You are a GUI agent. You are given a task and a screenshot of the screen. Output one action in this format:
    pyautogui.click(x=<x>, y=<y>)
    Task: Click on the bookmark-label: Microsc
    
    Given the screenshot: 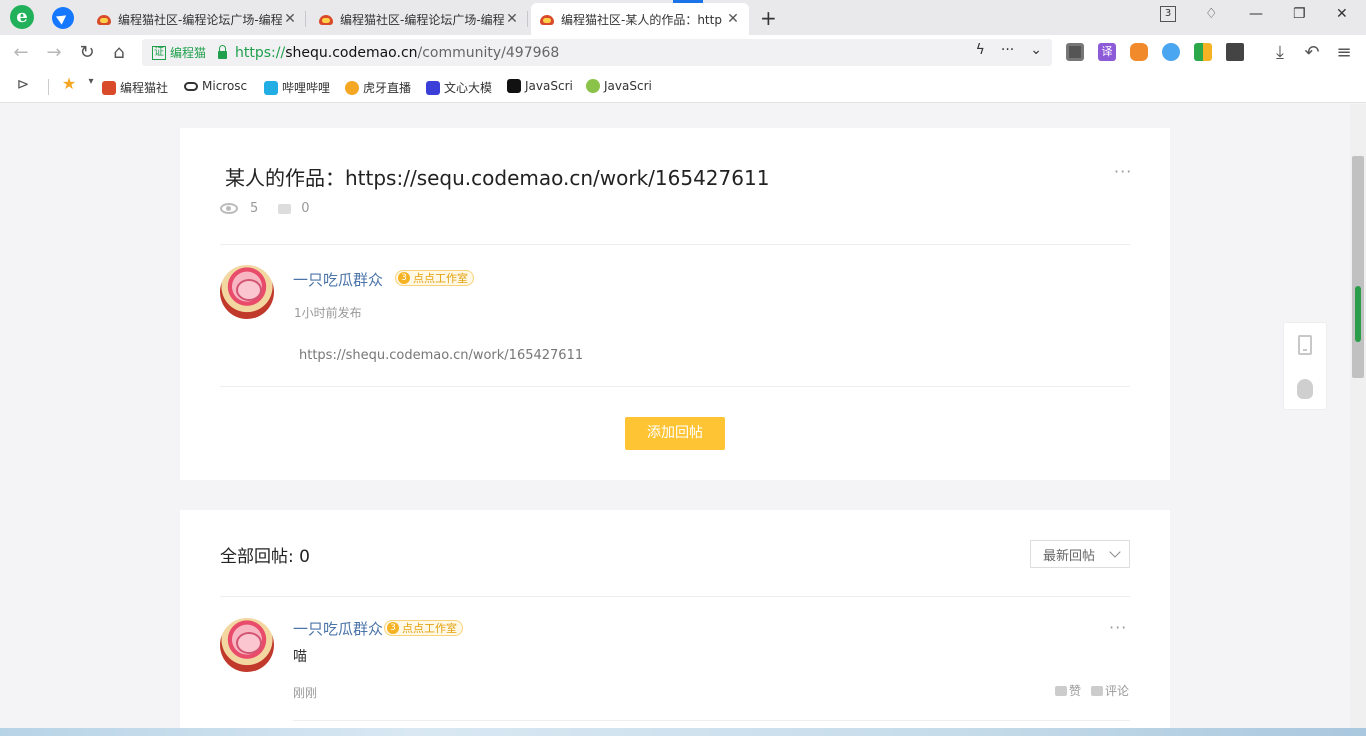 What is the action you would take?
    pyautogui.click(x=225, y=86)
    